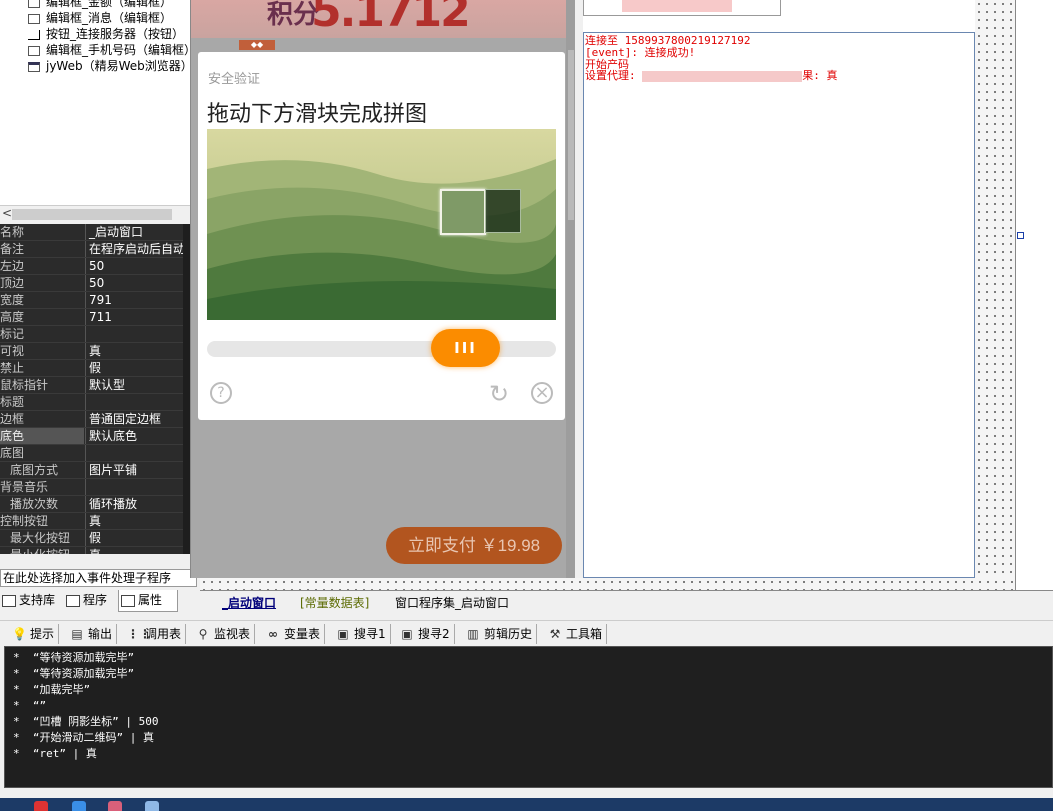 This screenshot has height=811, width=1053. What do you see at coordinates (7, 213) in the screenshot?
I see `scroll-left-icon: <` at bounding box center [7, 213].